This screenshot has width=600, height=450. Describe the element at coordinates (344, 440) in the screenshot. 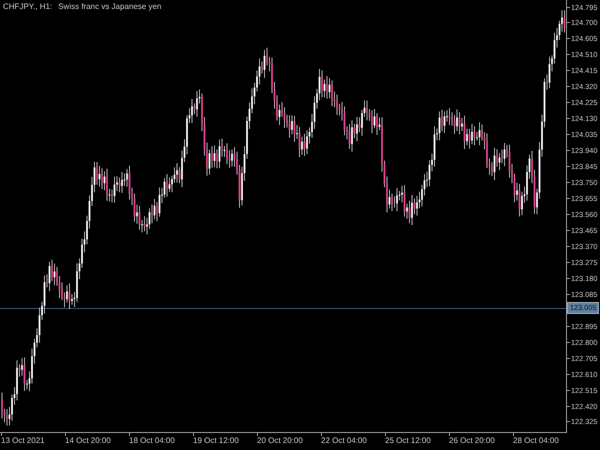

I see `time-tick-label: 22 Oct 04:00` at that location.